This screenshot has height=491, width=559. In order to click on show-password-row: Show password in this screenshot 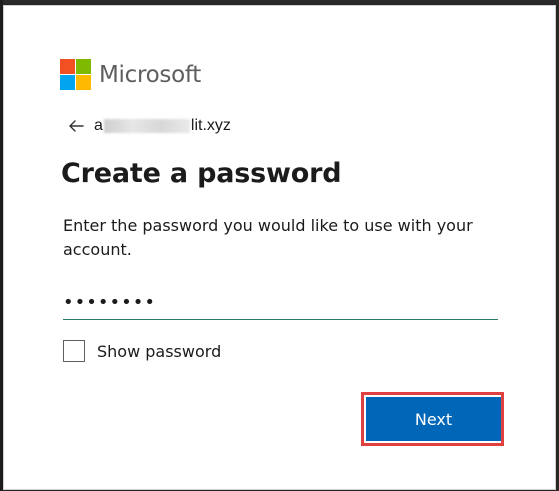, I will do `click(142, 351)`.